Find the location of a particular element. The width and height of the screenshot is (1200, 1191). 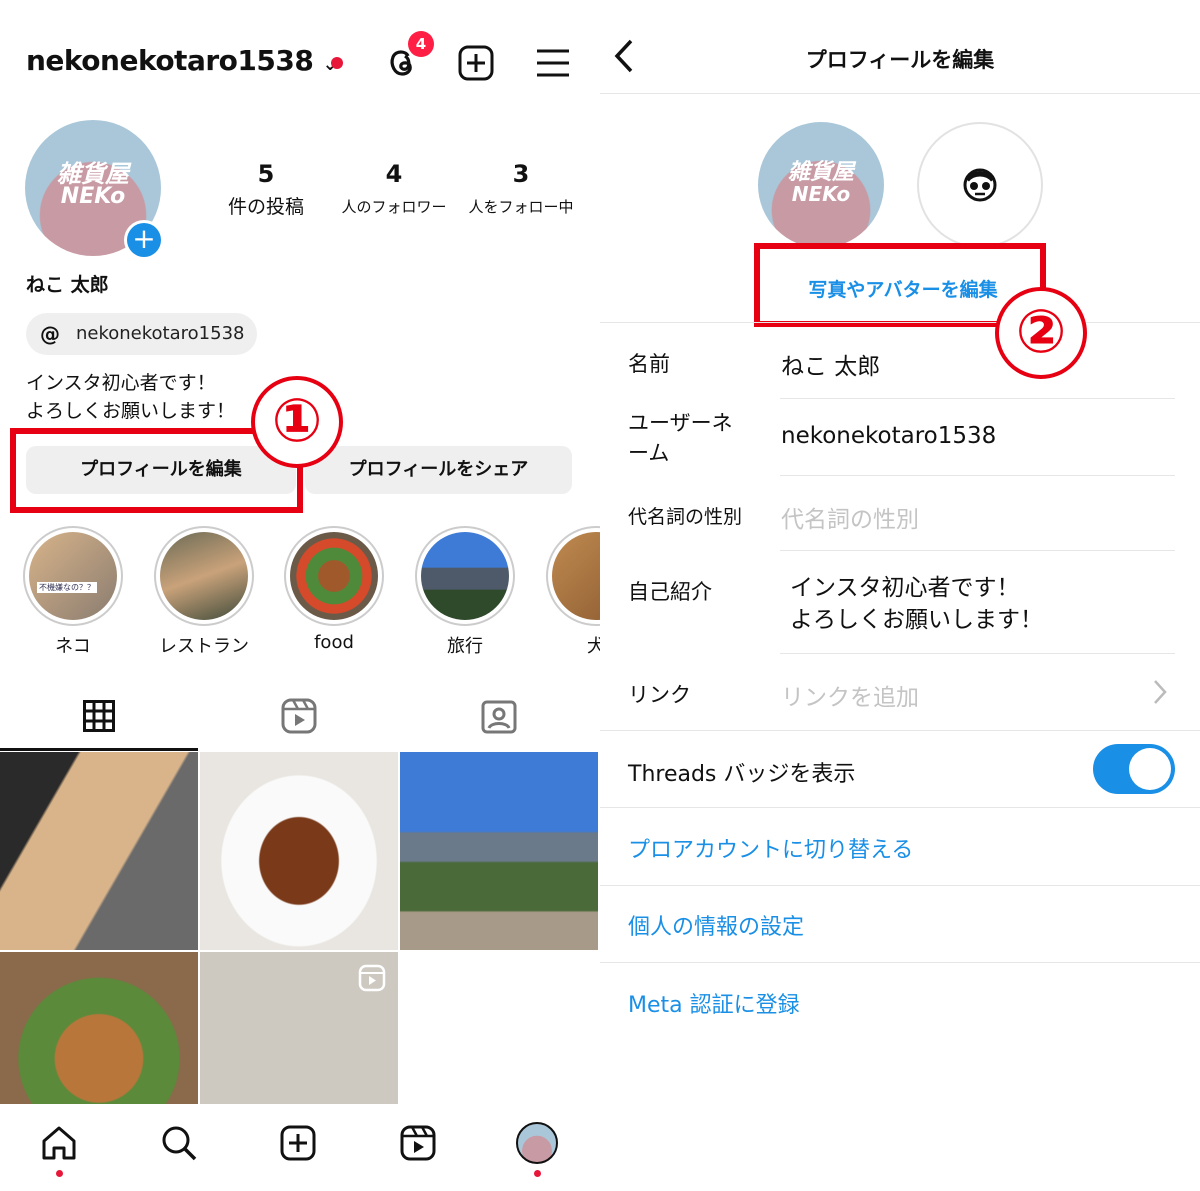

plus-icon: + is located at coordinates (144, 240).